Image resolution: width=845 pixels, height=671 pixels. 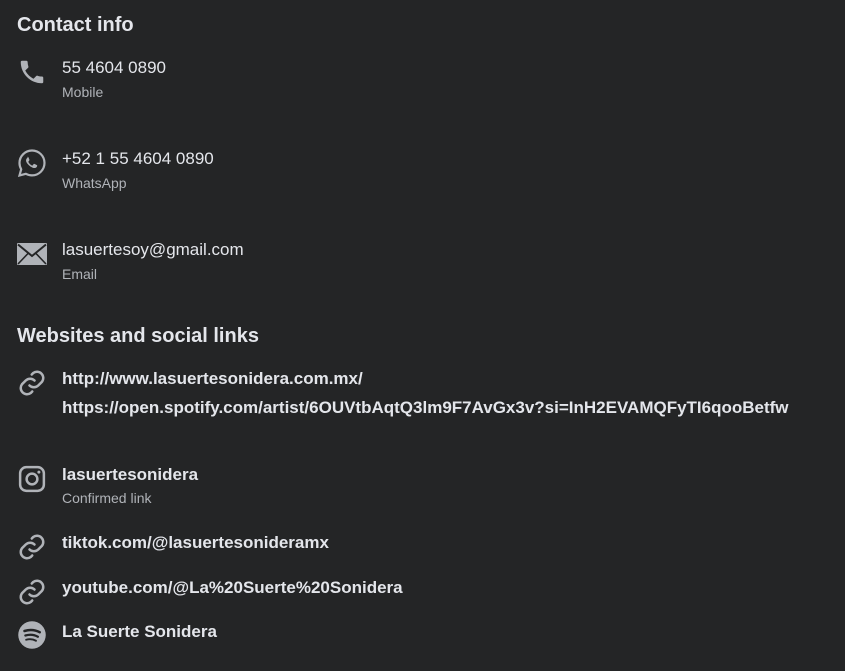 What do you see at coordinates (138, 158) in the screenshot?
I see `whatsapp-number: +52 1 55 4604 0890` at bounding box center [138, 158].